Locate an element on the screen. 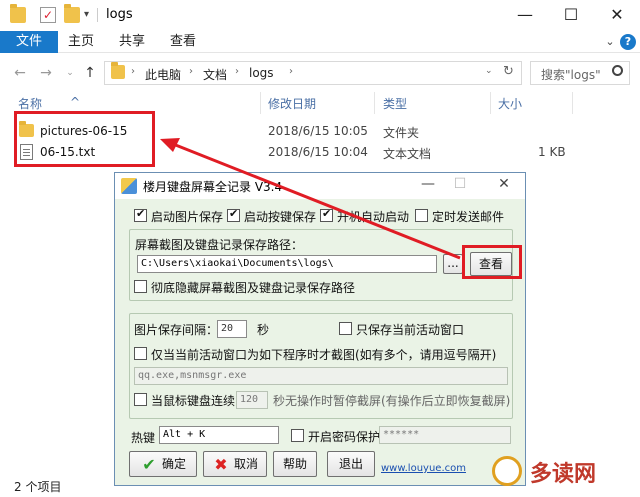 The width and height of the screenshot is (640, 497). annotation-arrow is located at coordinates (310, 199).